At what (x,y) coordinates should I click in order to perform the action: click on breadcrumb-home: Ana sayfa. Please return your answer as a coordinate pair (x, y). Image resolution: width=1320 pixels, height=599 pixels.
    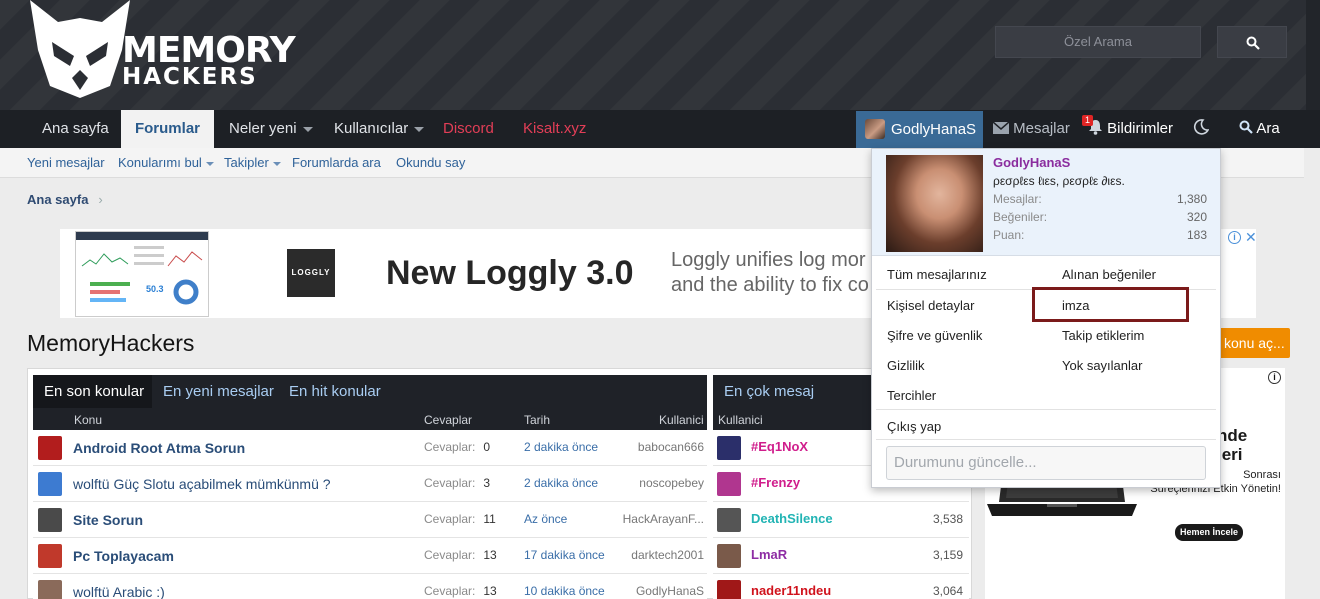
    Looking at the image, I should click on (57, 199).